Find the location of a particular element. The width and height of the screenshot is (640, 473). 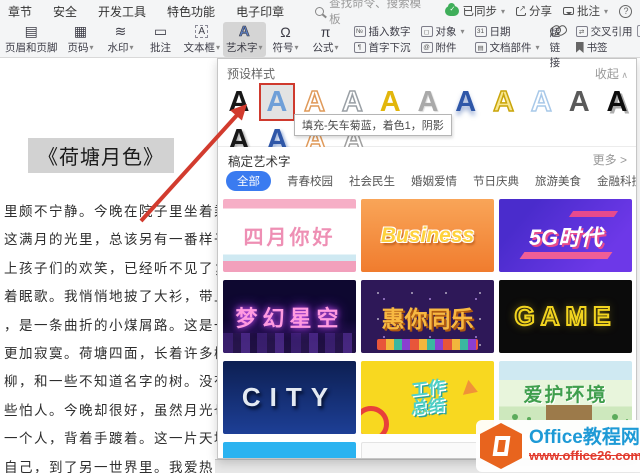

share-button: 分享 is located at coordinates (533, 11).